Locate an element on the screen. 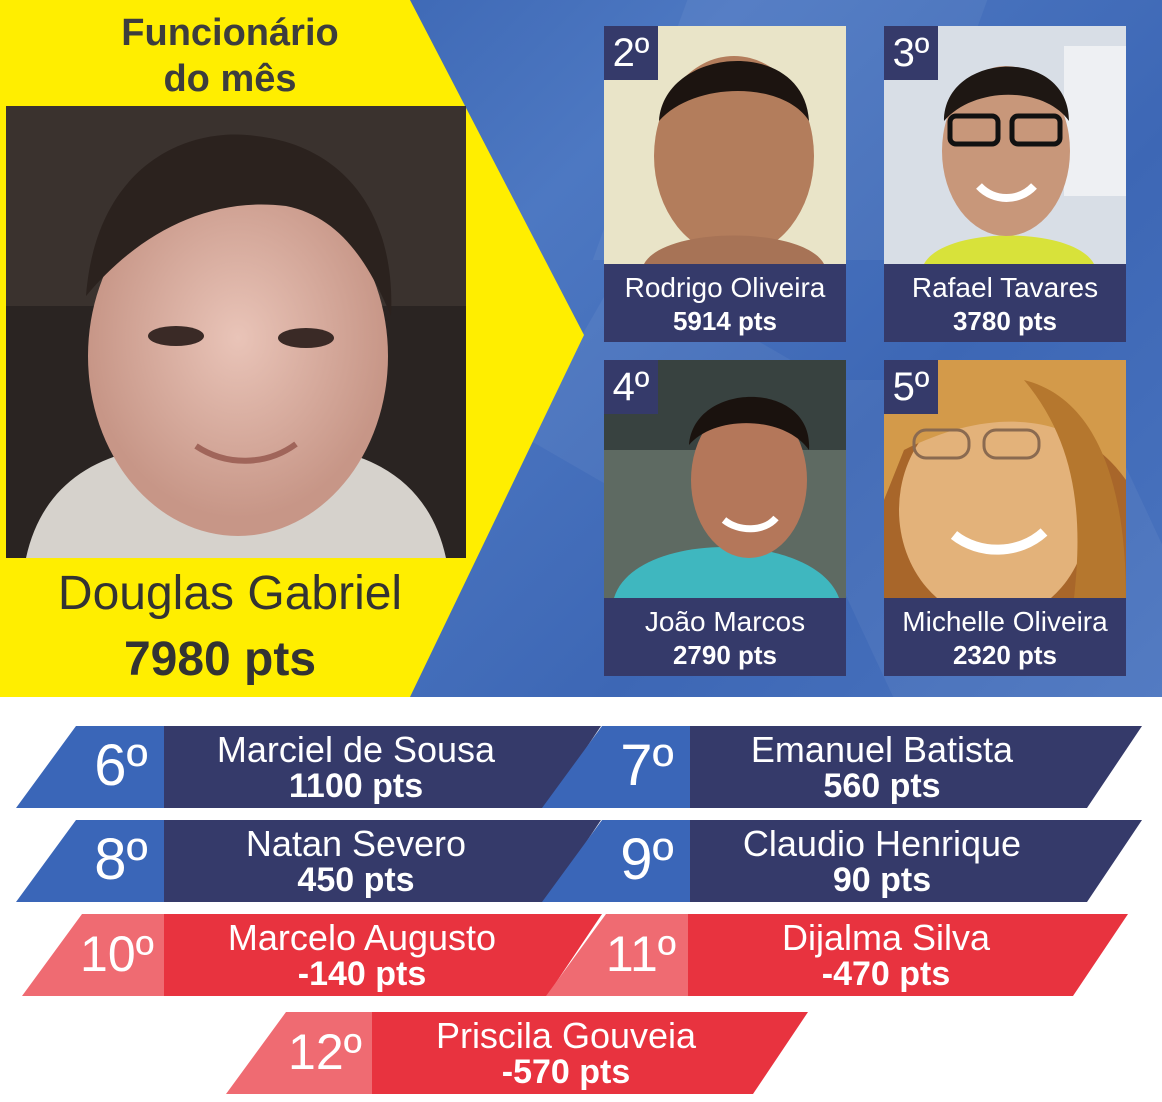  runner-score: 2790 pts is located at coordinates (725, 655).